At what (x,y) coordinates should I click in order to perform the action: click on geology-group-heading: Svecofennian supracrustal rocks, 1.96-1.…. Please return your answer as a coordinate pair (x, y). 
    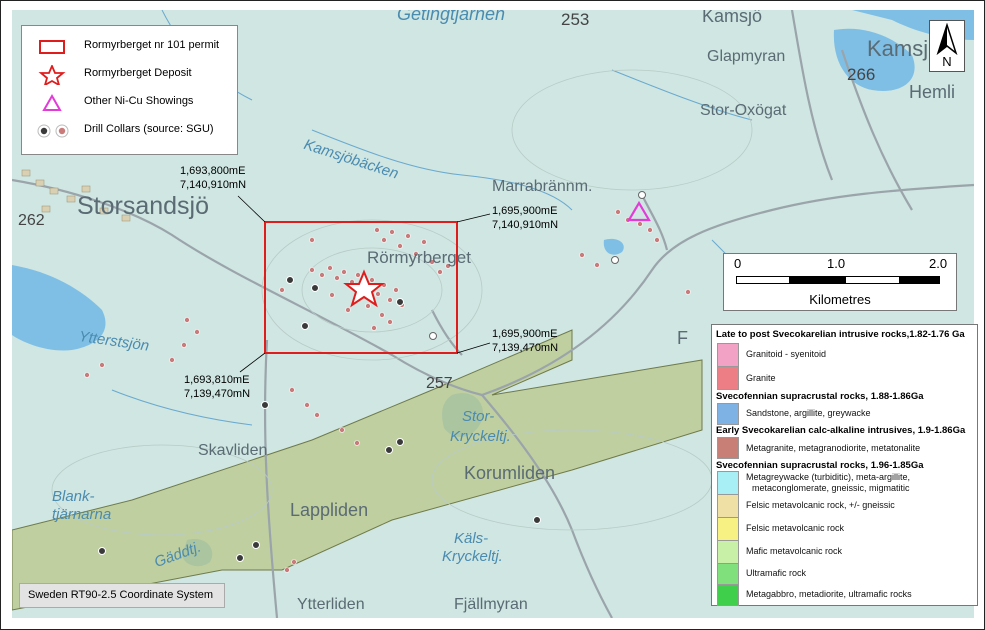
    Looking at the image, I should click on (820, 465).